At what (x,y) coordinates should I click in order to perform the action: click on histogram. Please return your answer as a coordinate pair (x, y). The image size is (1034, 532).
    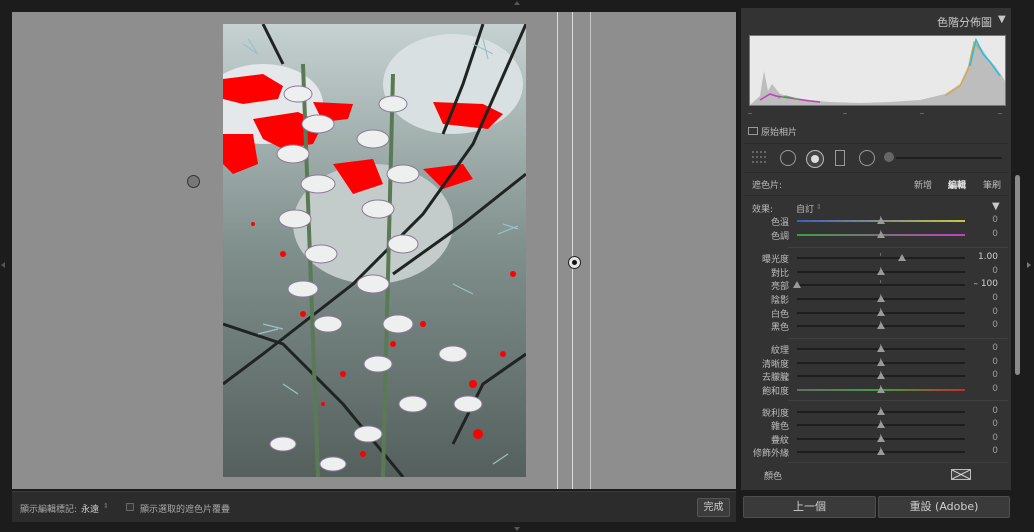
    Looking at the image, I should click on (877, 70).